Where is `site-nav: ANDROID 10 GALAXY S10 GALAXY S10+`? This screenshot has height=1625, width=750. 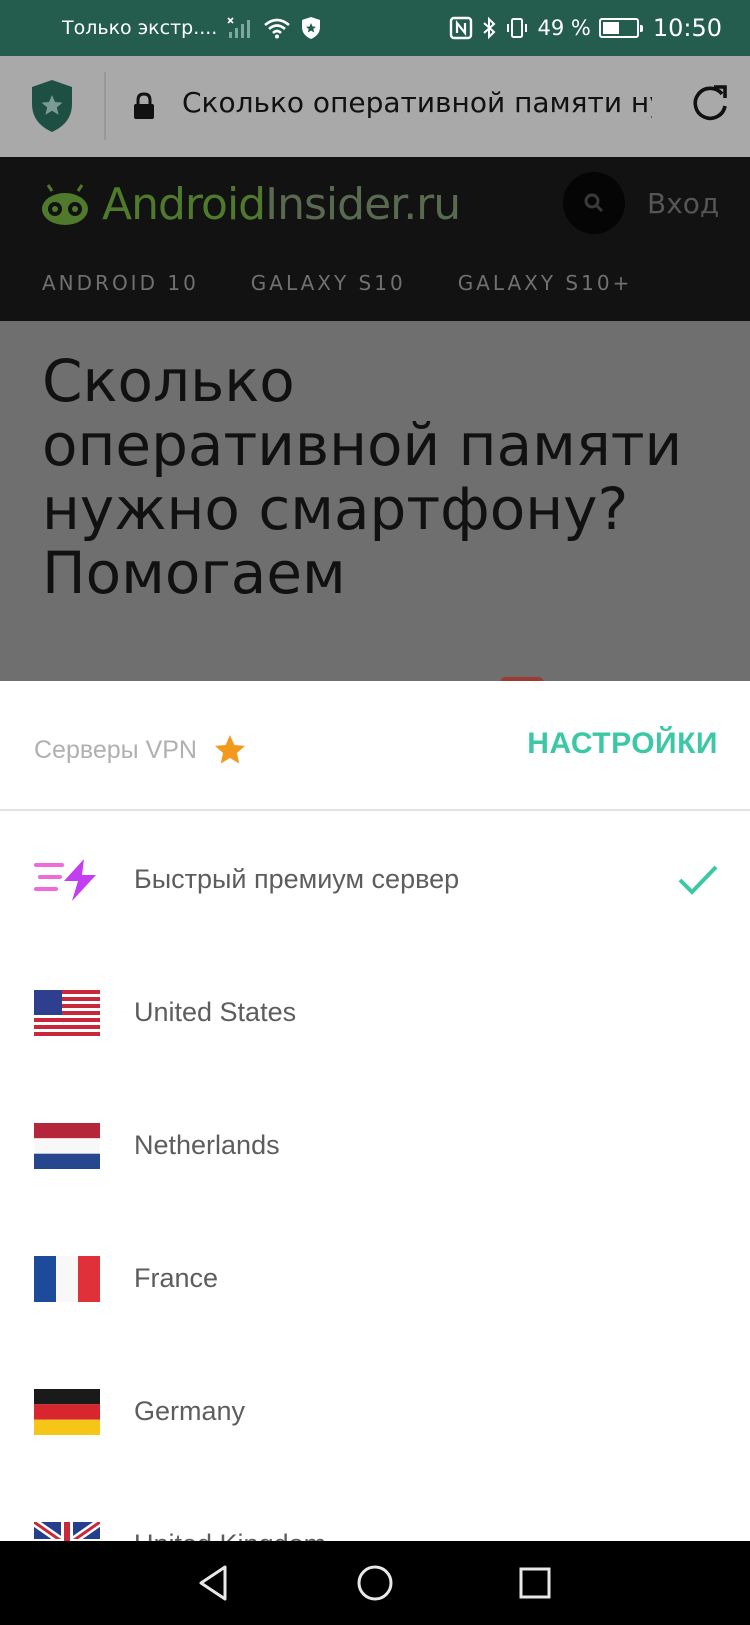
site-nav: ANDROID 10 GALAXY S10 GALAXY S10+ is located at coordinates (337, 283).